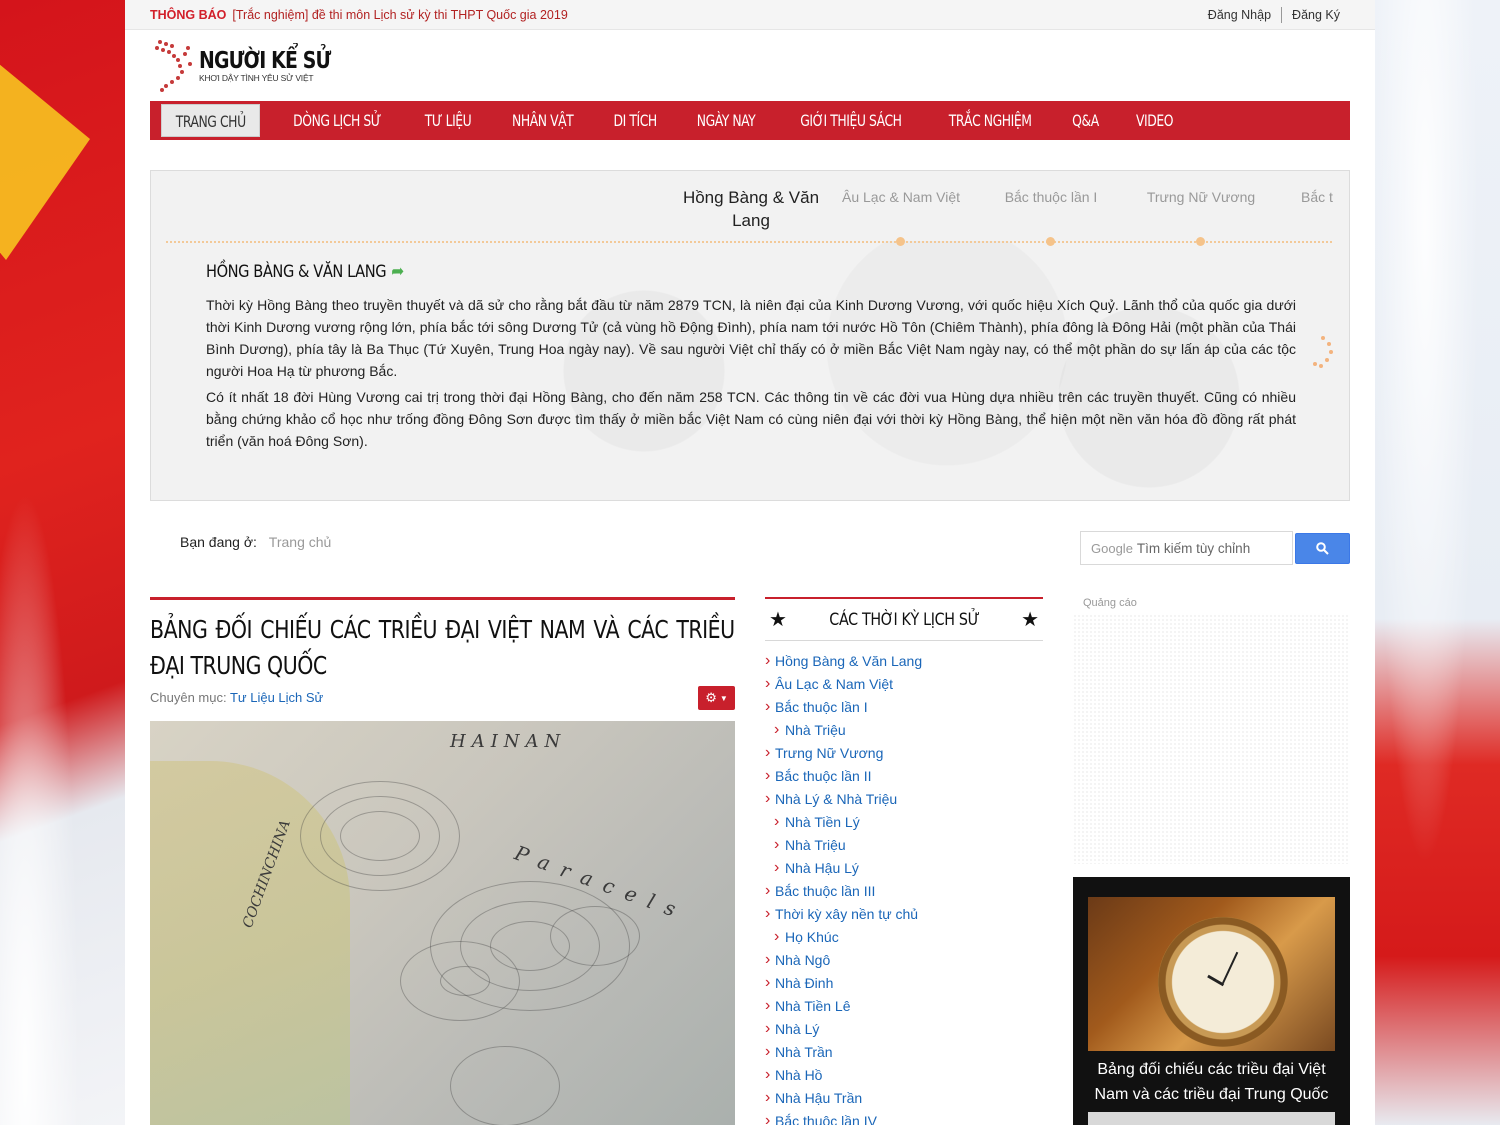 The image size is (1500, 1125). I want to click on flag-background-right, so click(1437, 562).